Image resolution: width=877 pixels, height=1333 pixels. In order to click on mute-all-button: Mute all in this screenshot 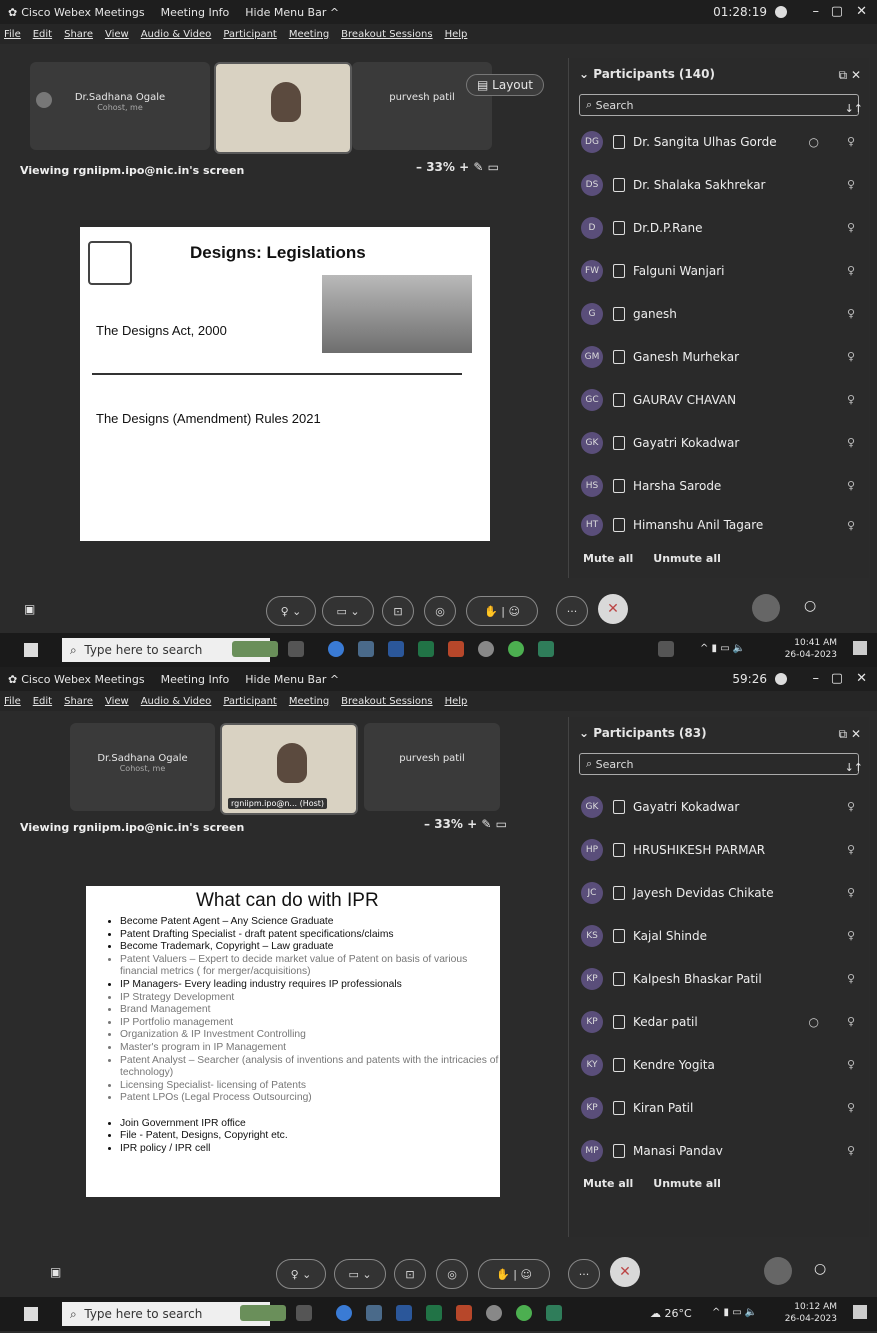, I will do `click(608, 558)`.